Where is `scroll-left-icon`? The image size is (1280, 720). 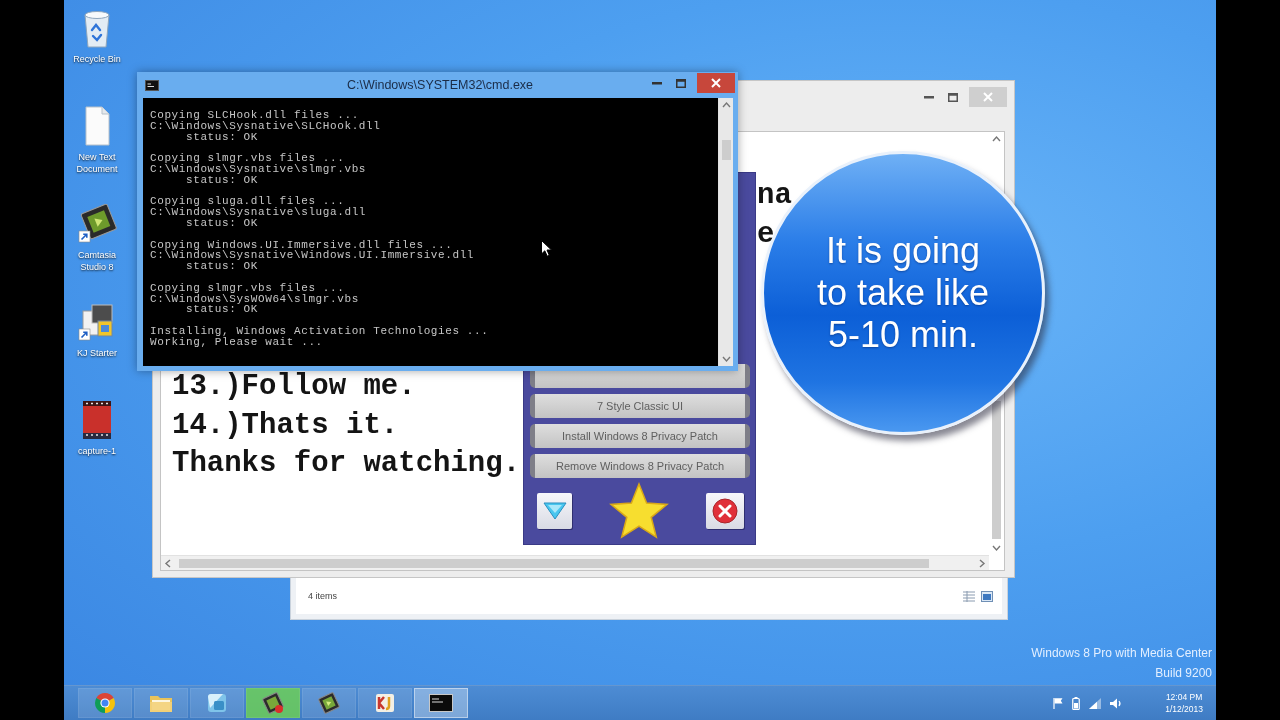
scroll-left-icon is located at coordinates (168, 563).